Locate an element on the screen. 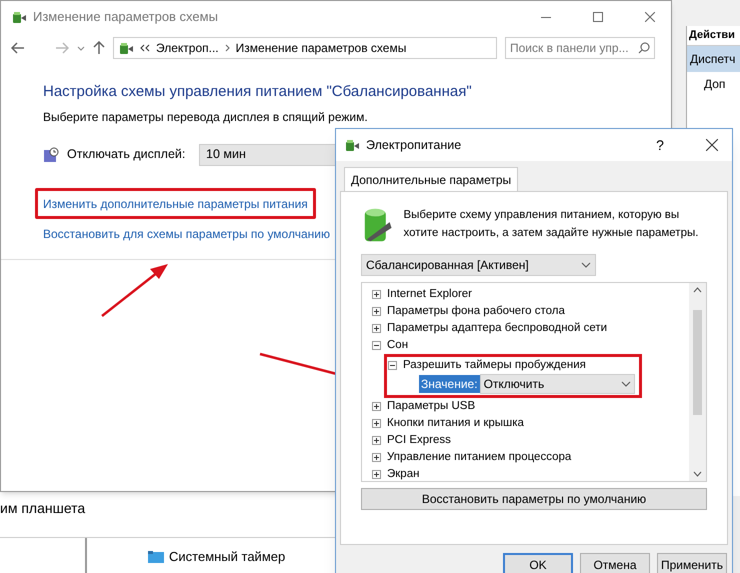 This screenshot has width=740, height=573. up-icon is located at coordinates (99, 48).